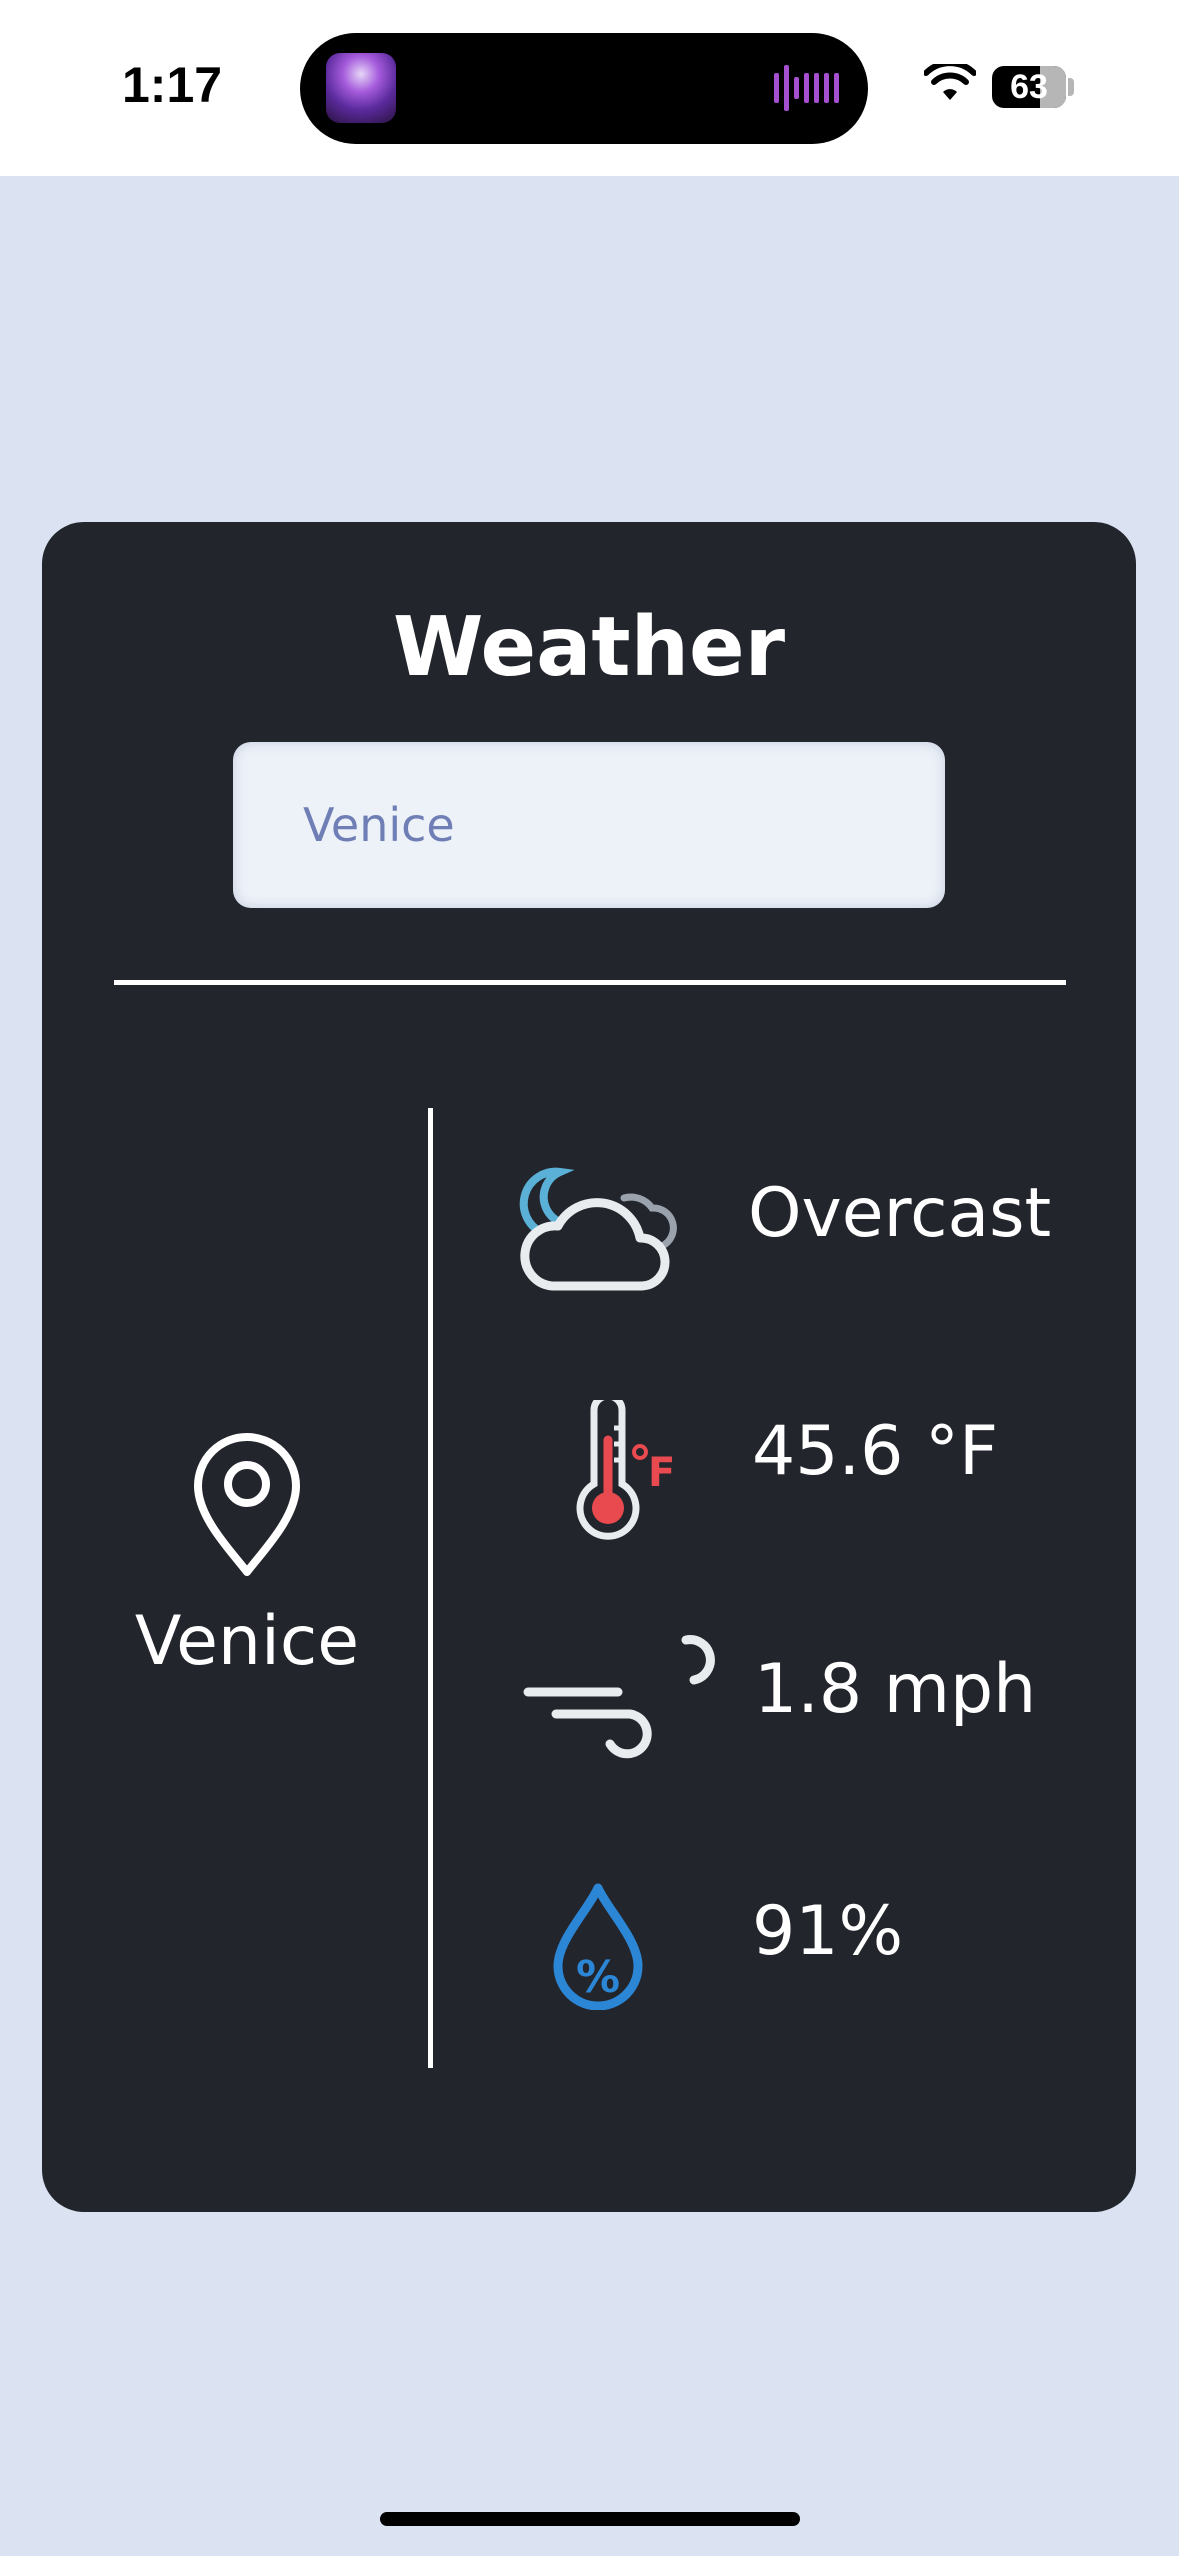  Describe the element at coordinates (430, 1588) in the screenshot. I see `vertical-divider` at that location.